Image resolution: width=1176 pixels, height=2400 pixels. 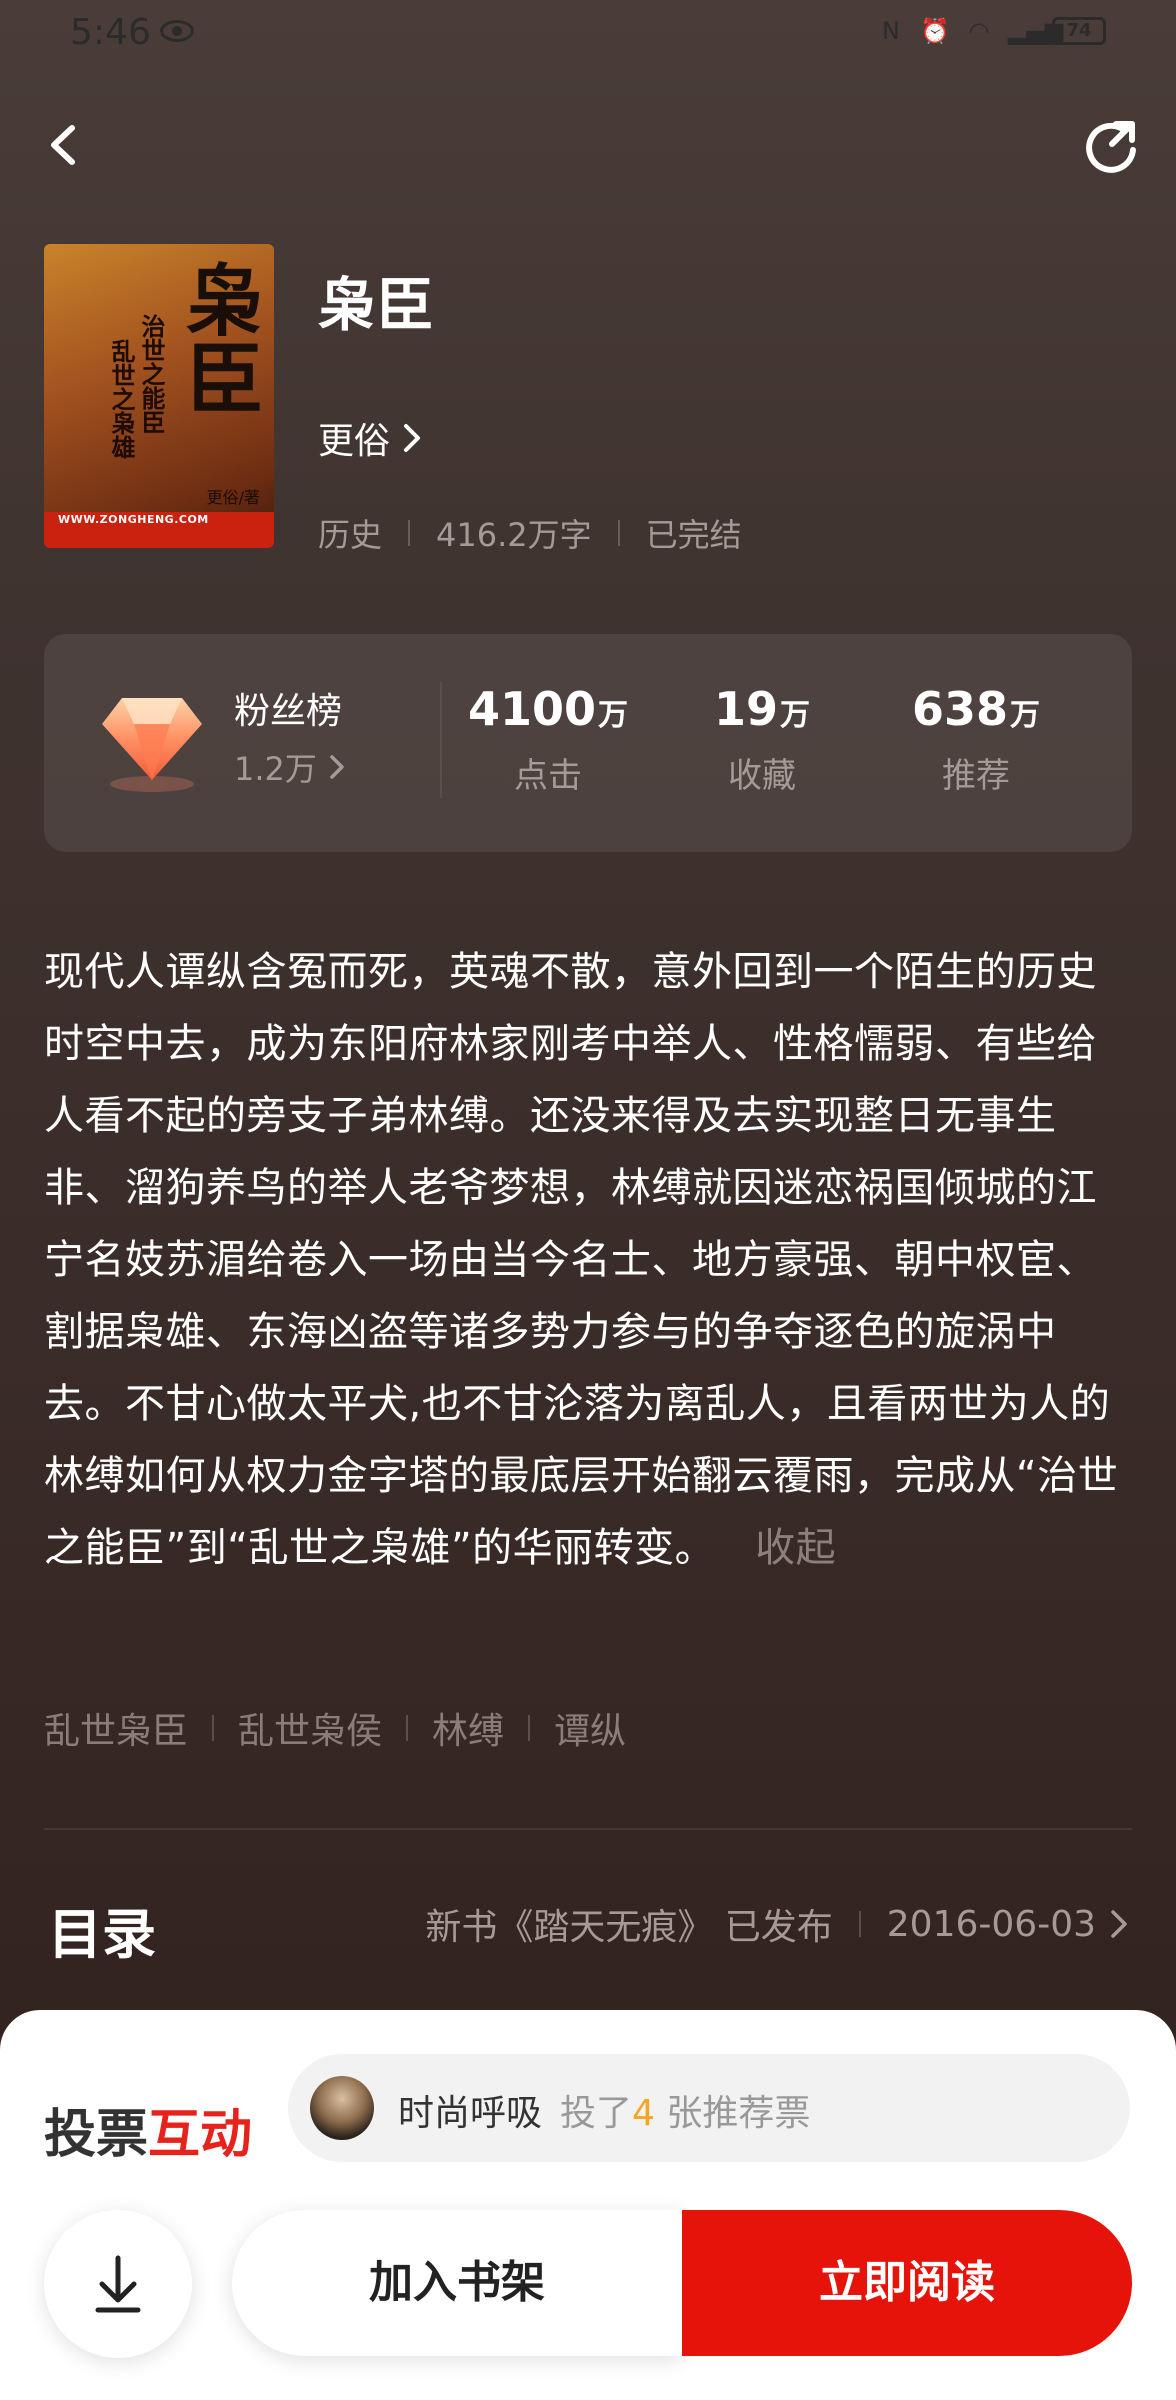 I want to click on vote-count: 4, so click(x=643, y=2113).